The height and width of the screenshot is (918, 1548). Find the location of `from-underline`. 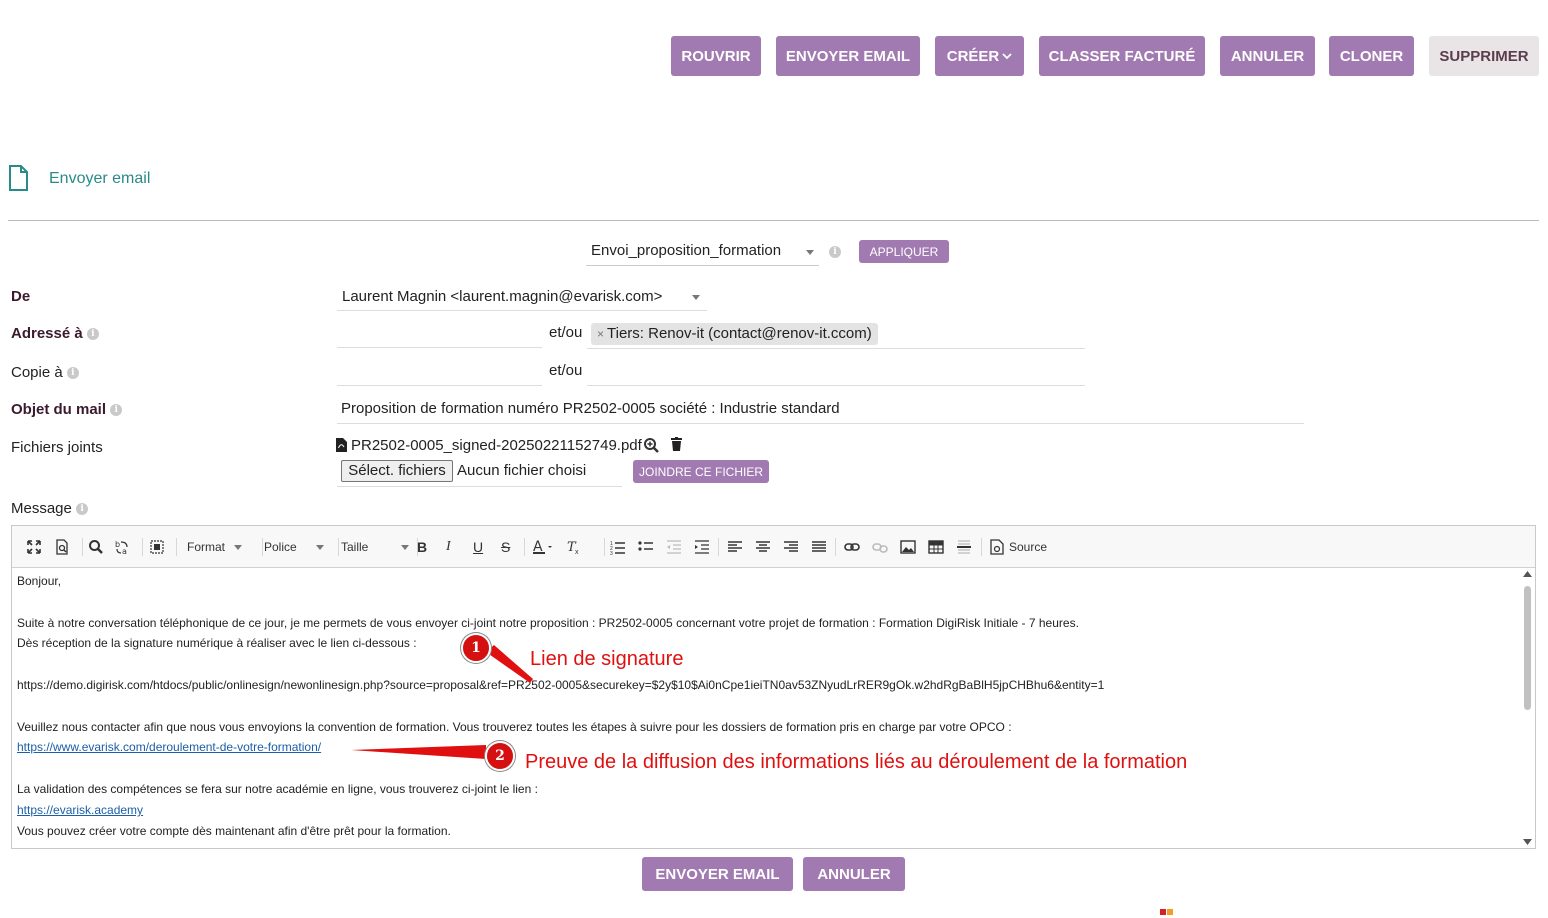

from-underline is located at coordinates (522, 310).